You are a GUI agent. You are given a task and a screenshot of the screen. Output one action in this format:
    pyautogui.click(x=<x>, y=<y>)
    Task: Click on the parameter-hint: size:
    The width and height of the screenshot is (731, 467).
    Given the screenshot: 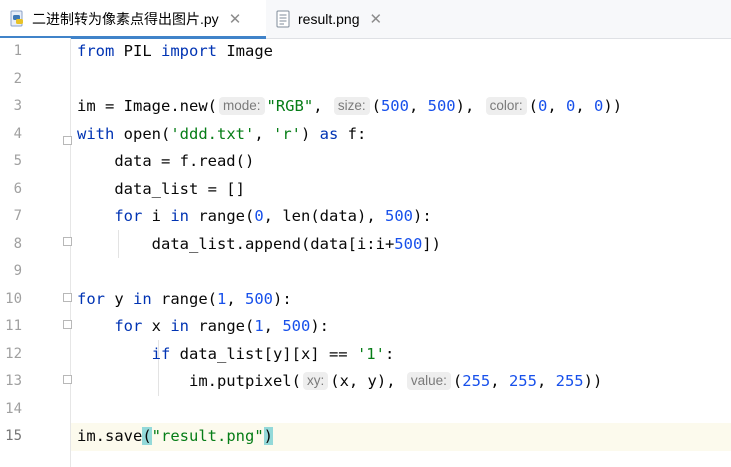 What is the action you would take?
    pyautogui.click(x=351, y=106)
    